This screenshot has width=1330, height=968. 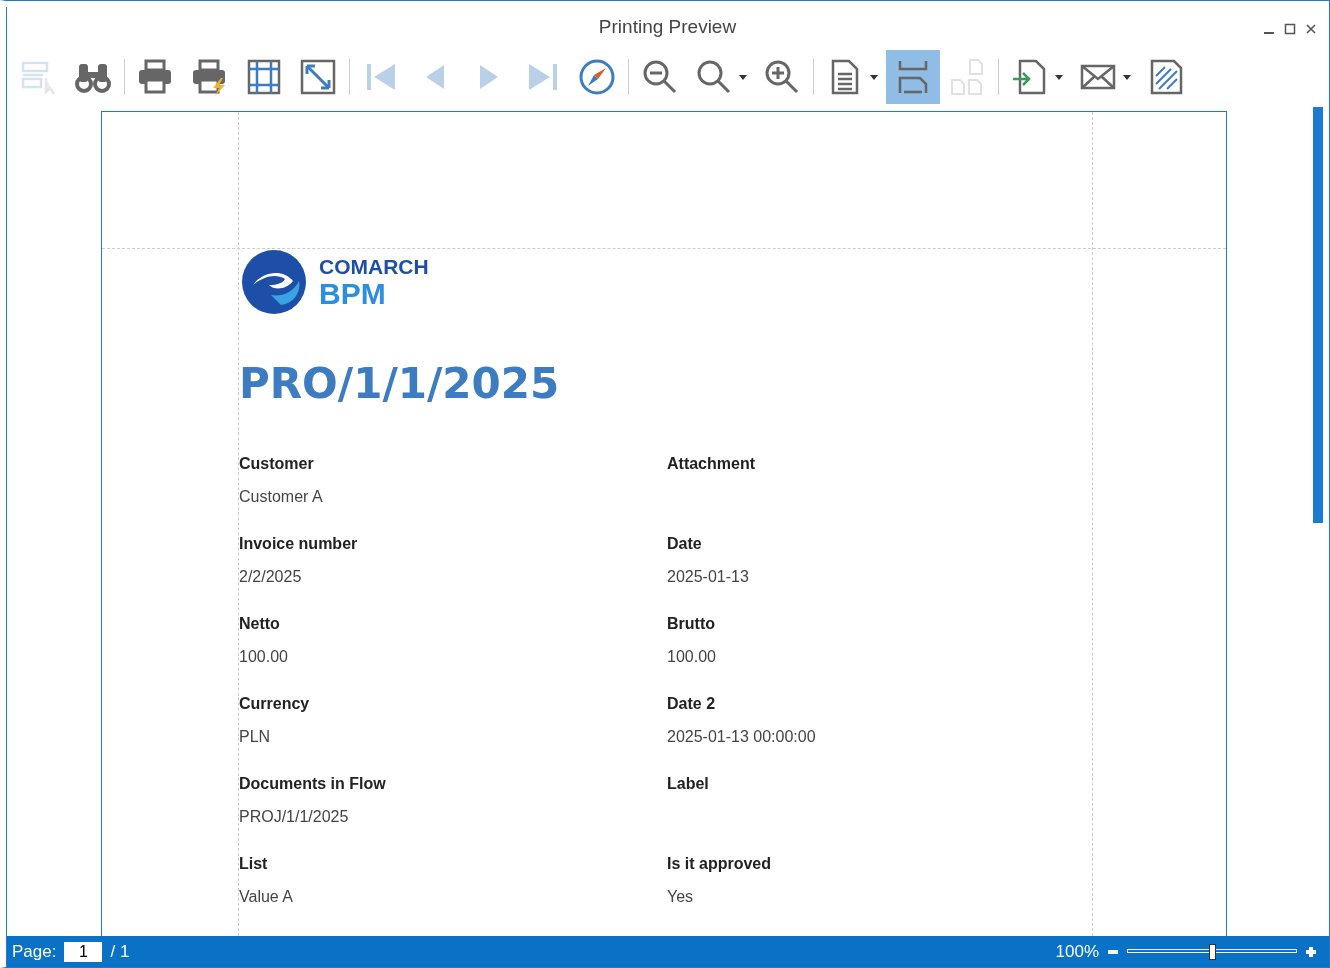 I want to click on field-value: 2/2/2025, so click(x=271, y=577).